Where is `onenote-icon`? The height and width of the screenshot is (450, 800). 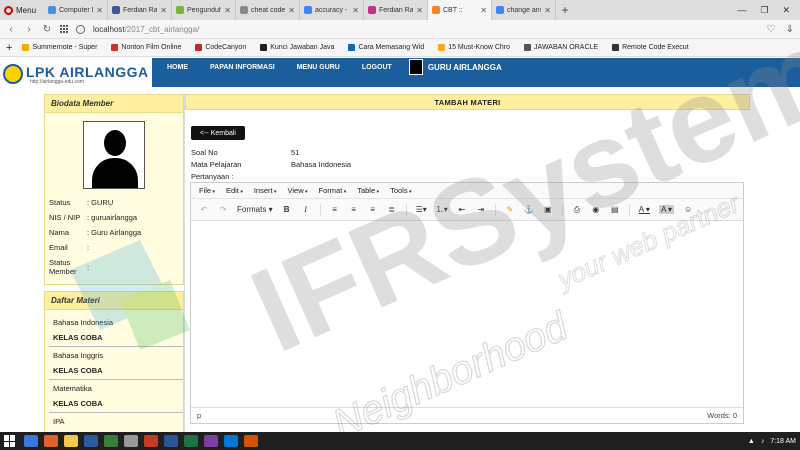
onenote-icon is located at coordinates (211, 441).